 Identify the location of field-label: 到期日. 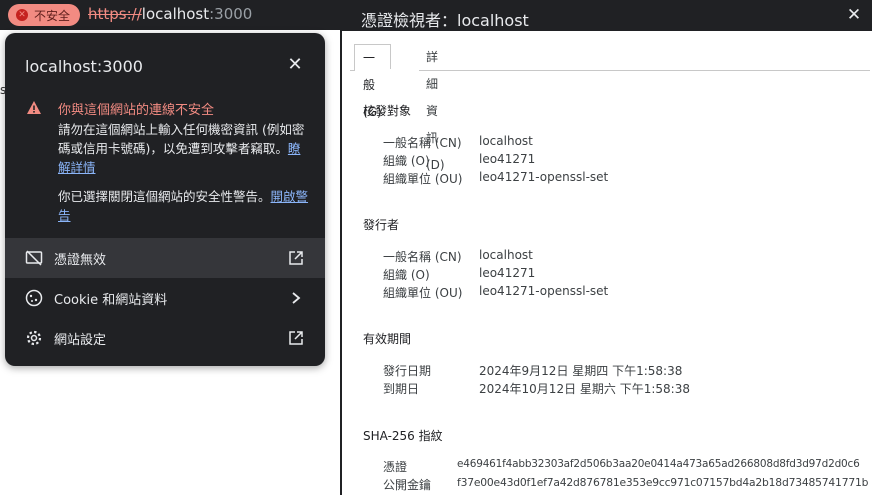
(401, 389).